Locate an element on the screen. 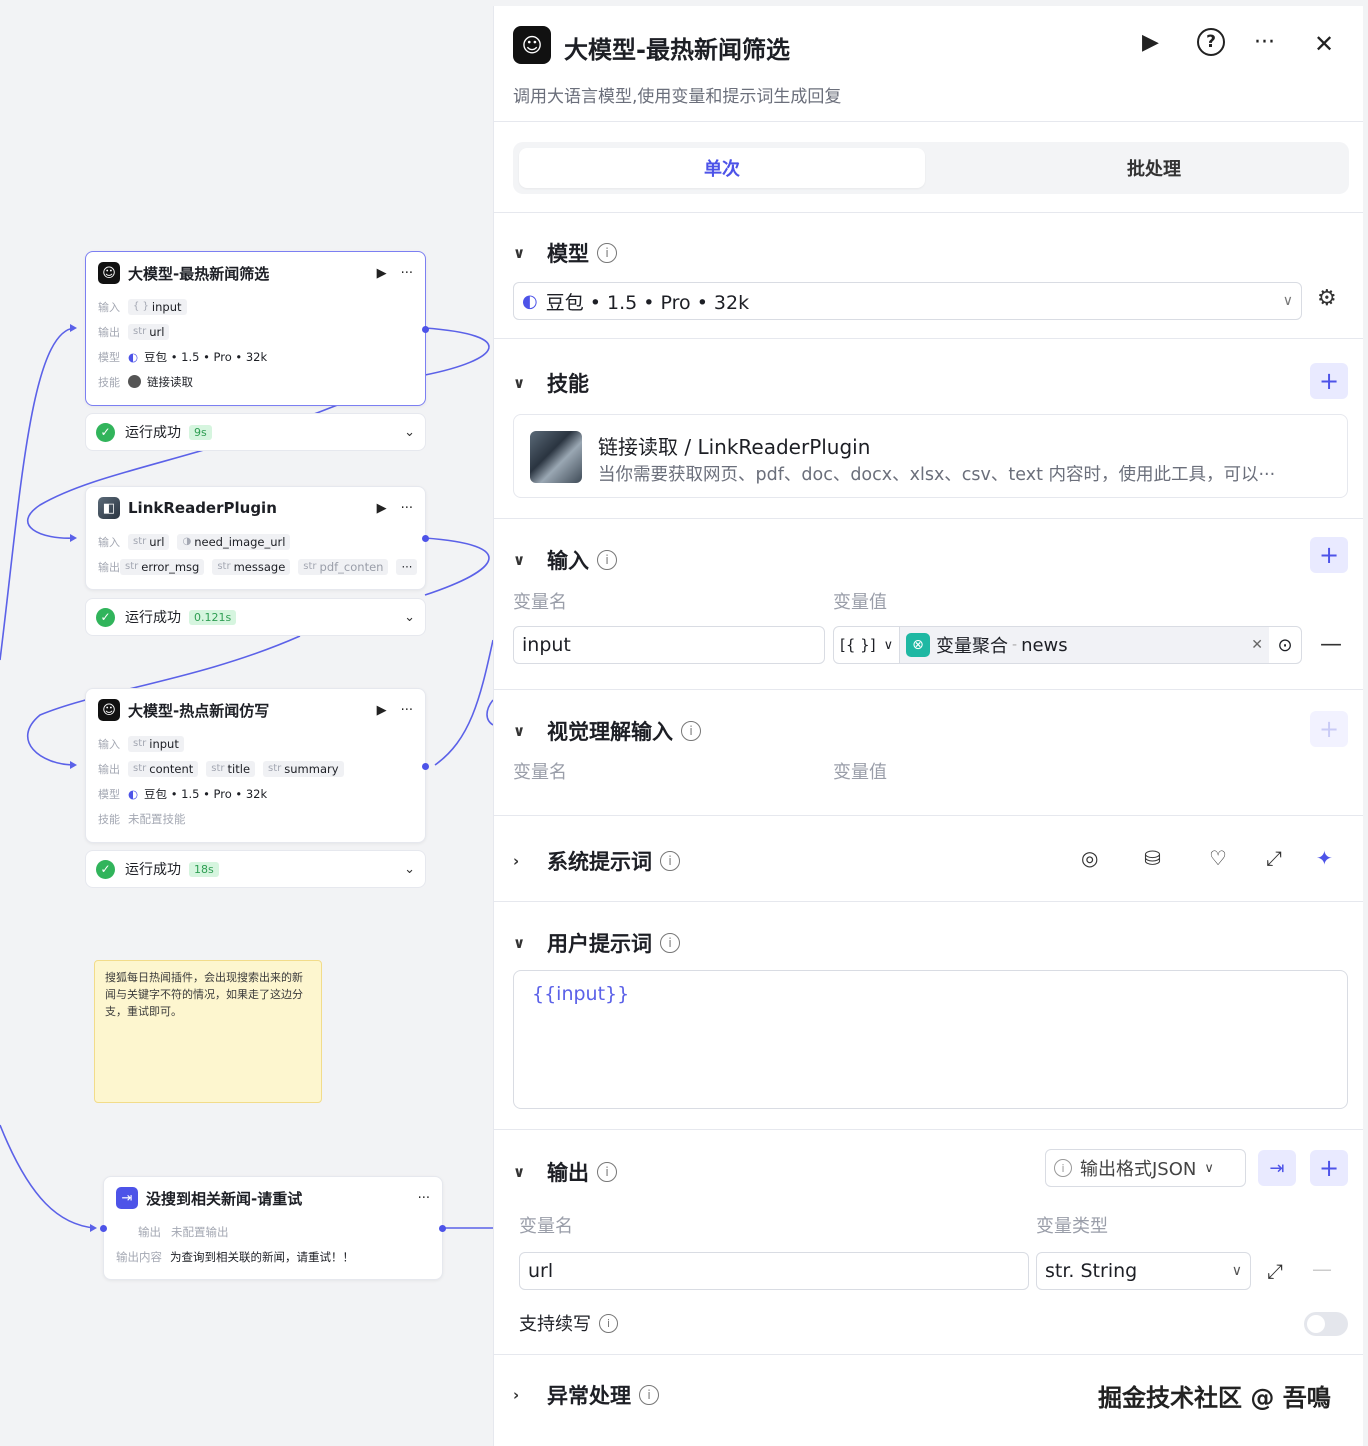 The height and width of the screenshot is (1446, 1368). gear-icon: ⚙ is located at coordinates (1327, 298).